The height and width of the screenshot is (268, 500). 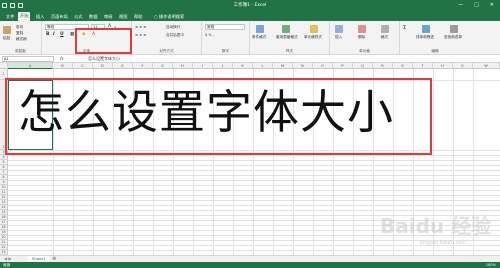 I want to click on clipboard-group: 粘贴 剪切 复制 格式刷 剪贴板, so click(x=21, y=38).